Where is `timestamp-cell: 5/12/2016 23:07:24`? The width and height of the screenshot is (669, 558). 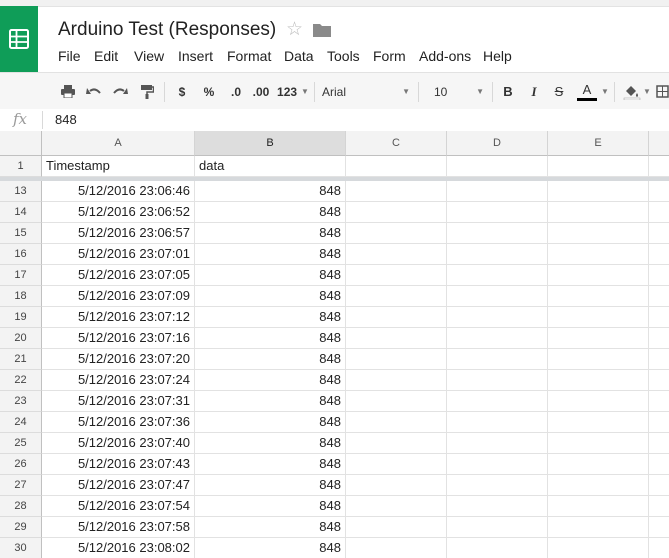
timestamp-cell: 5/12/2016 23:07:24 is located at coordinates (118, 380).